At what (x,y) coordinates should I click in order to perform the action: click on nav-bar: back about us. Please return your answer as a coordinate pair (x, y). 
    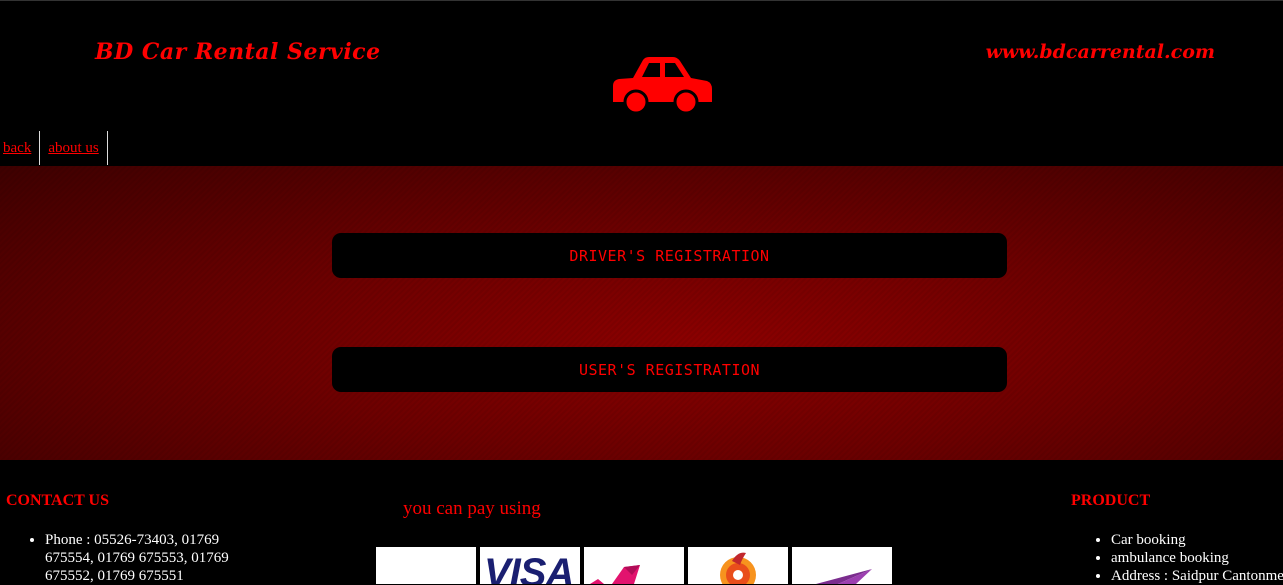
    Looking at the image, I should click on (54, 148).